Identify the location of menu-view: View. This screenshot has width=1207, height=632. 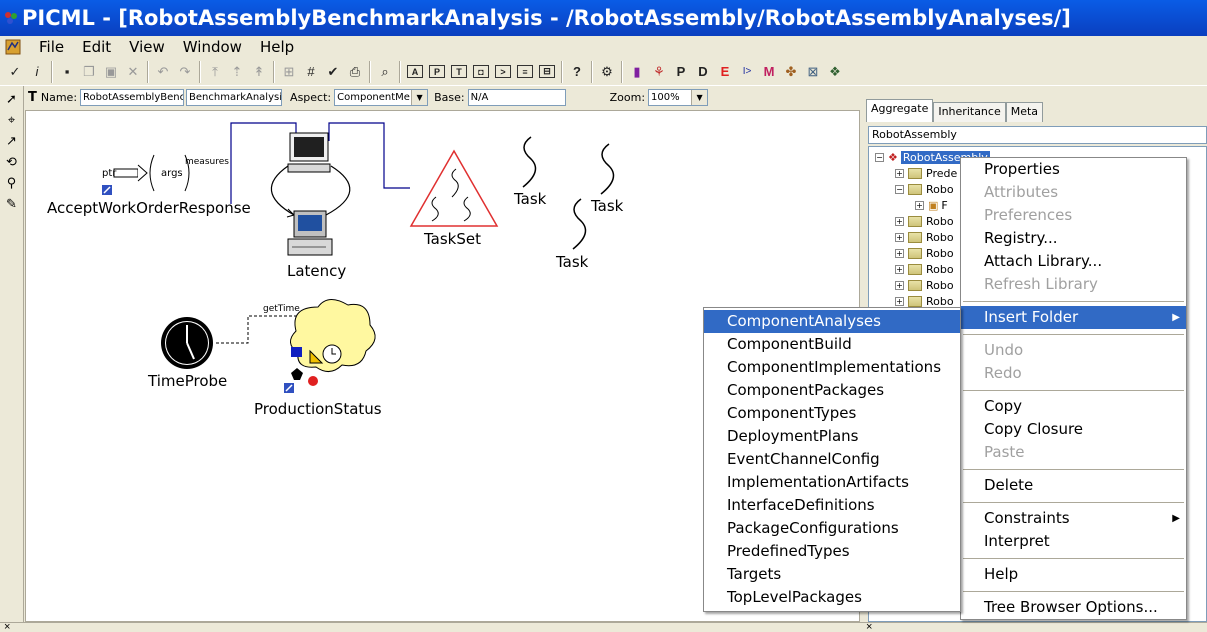
(147, 47).